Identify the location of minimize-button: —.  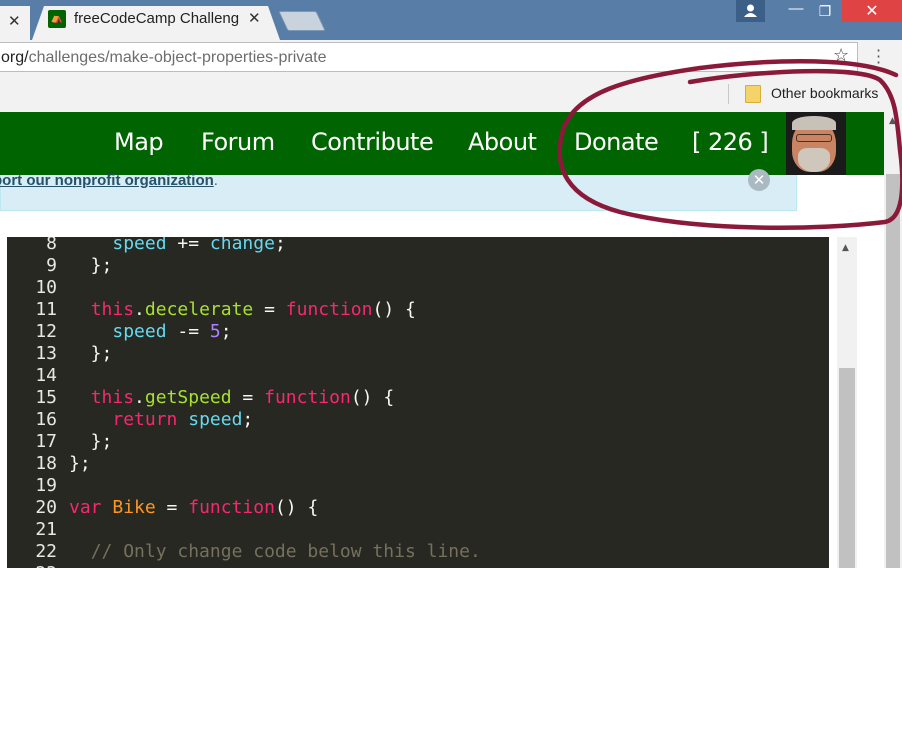
(796, 11).